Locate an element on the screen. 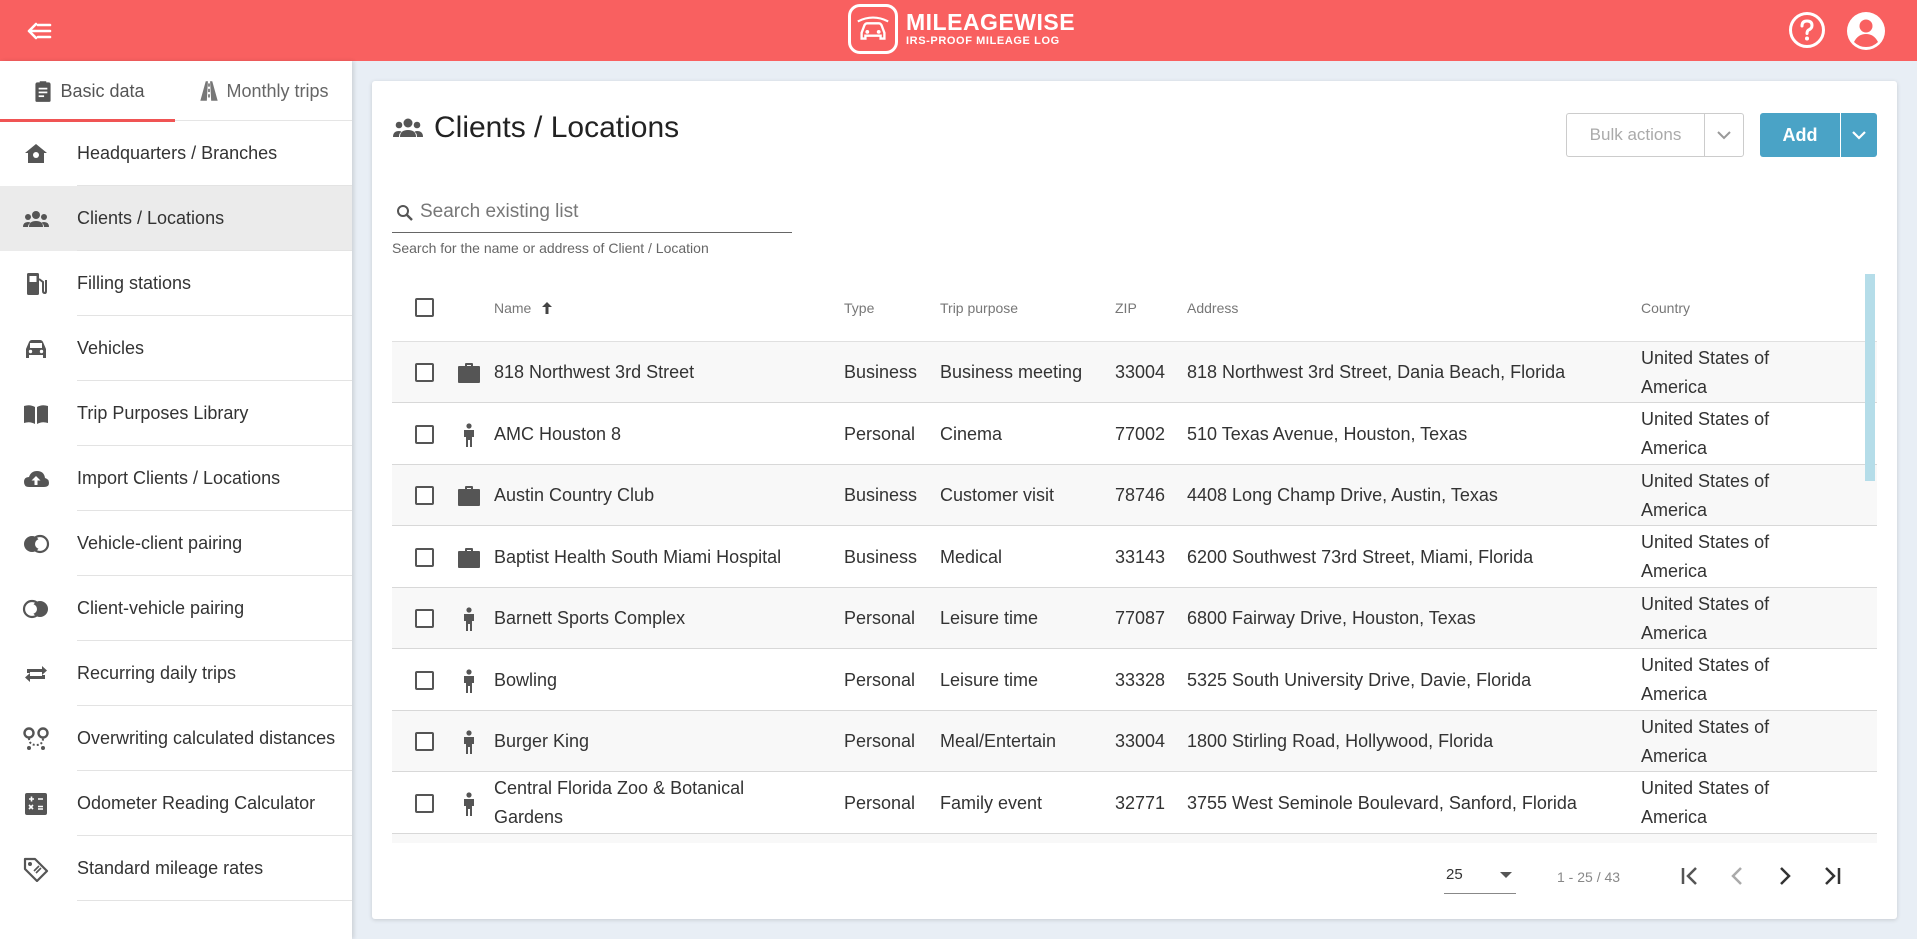 The width and height of the screenshot is (1917, 939). sidebar-item-filling-stations: Filling stations is located at coordinates (176, 283).